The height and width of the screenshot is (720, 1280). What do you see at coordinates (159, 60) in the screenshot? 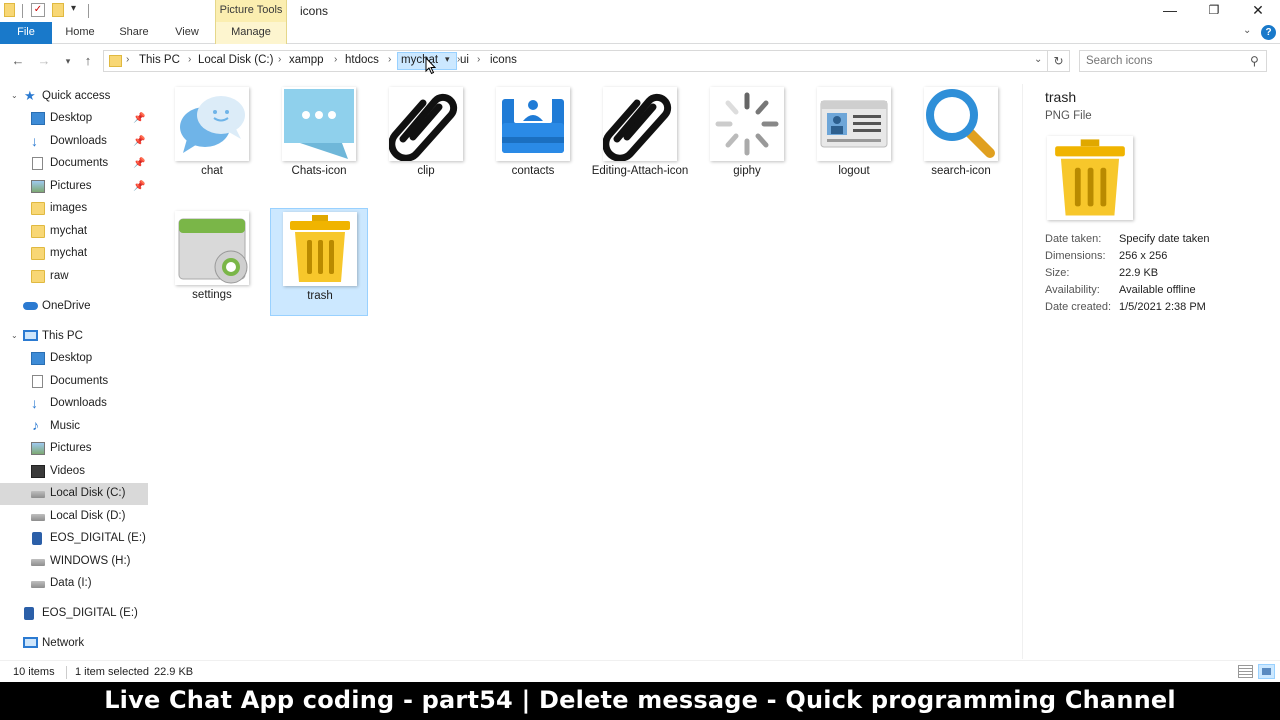
I see `breadcrumb-this-pc: This PC` at bounding box center [159, 60].